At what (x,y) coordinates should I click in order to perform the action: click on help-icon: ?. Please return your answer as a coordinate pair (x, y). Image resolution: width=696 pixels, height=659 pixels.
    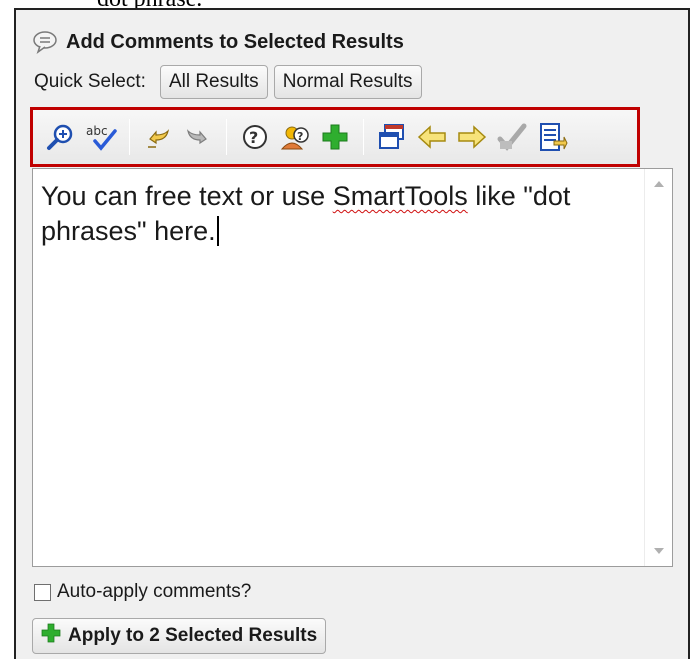
    Looking at the image, I should click on (255, 137).